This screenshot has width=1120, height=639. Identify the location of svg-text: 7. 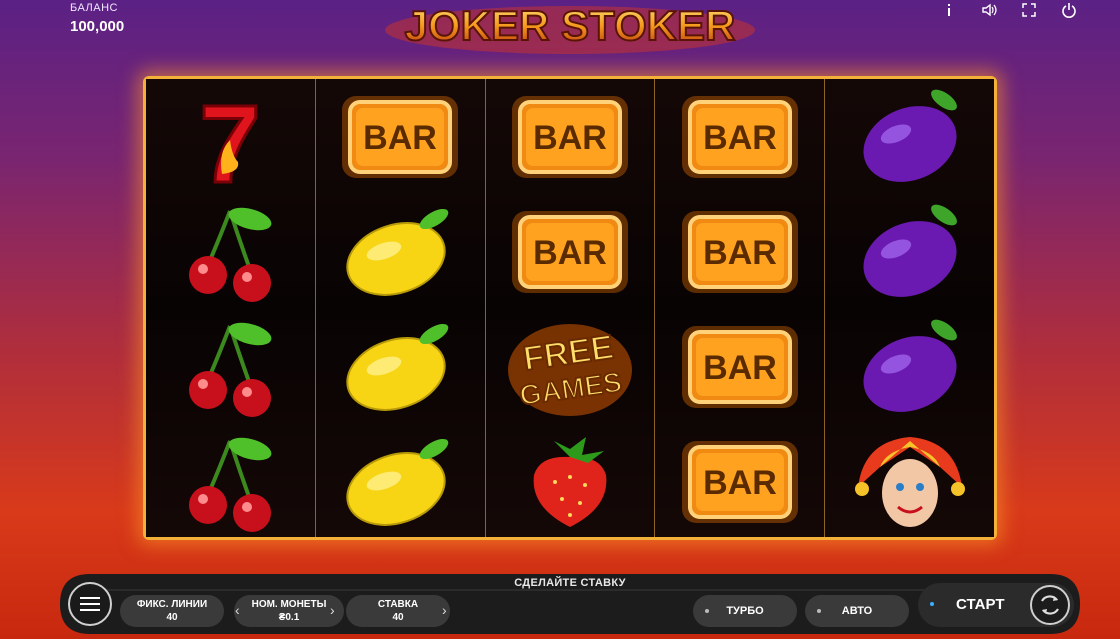
(230, 137).